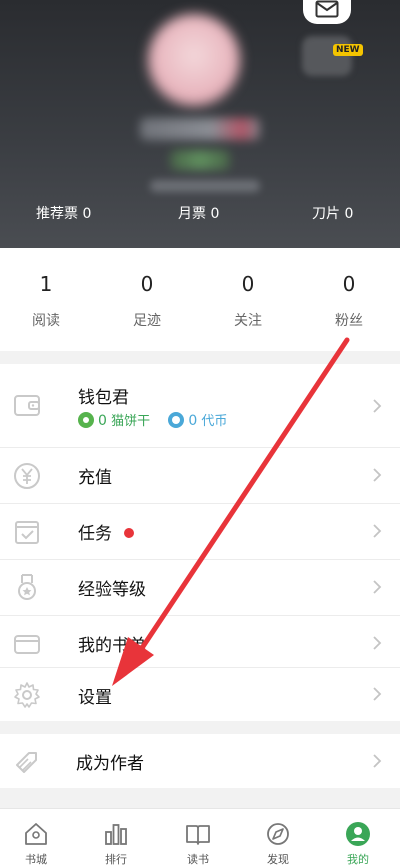 The image size is (400, 867). Describe the element at coordinates (46, 321) in the screenshot. I see `count-label: 阅读` at that location.